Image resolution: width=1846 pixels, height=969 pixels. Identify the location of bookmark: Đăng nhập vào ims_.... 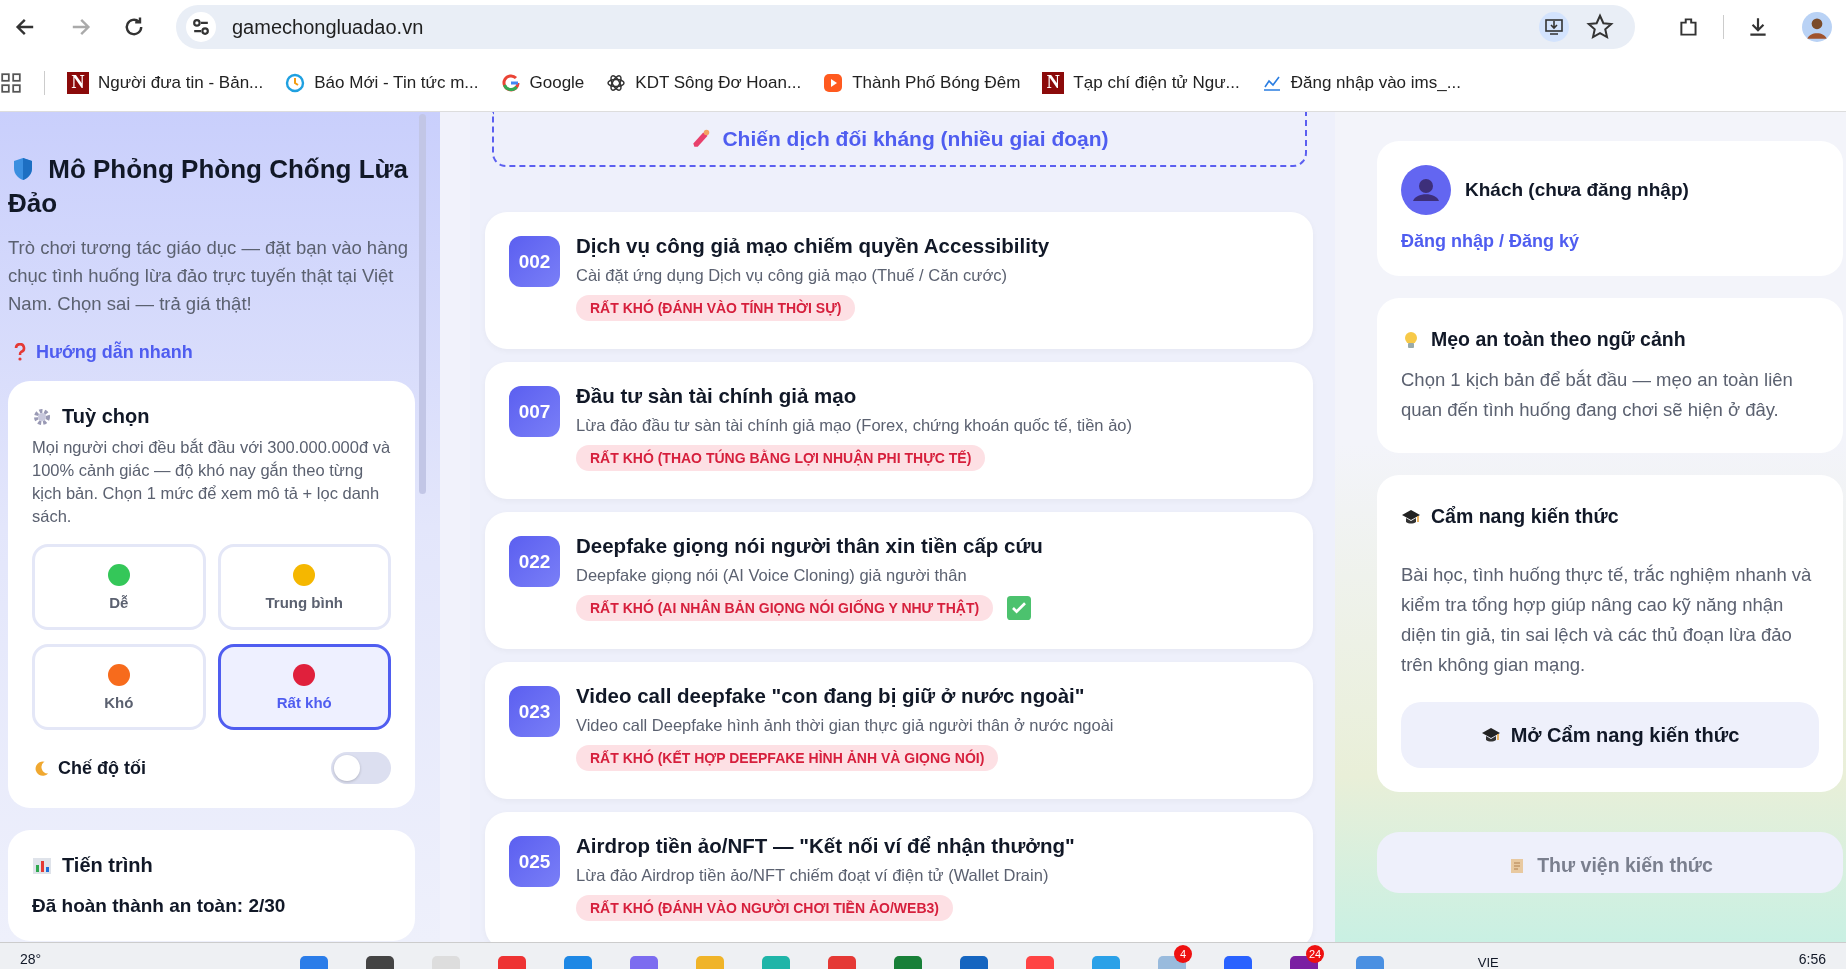
(1361, 82).